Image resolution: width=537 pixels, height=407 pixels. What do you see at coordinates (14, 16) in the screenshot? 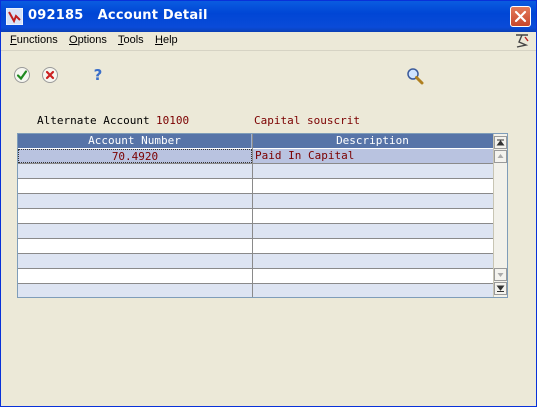
I see `app-icon` at bounding box center [14, 16].